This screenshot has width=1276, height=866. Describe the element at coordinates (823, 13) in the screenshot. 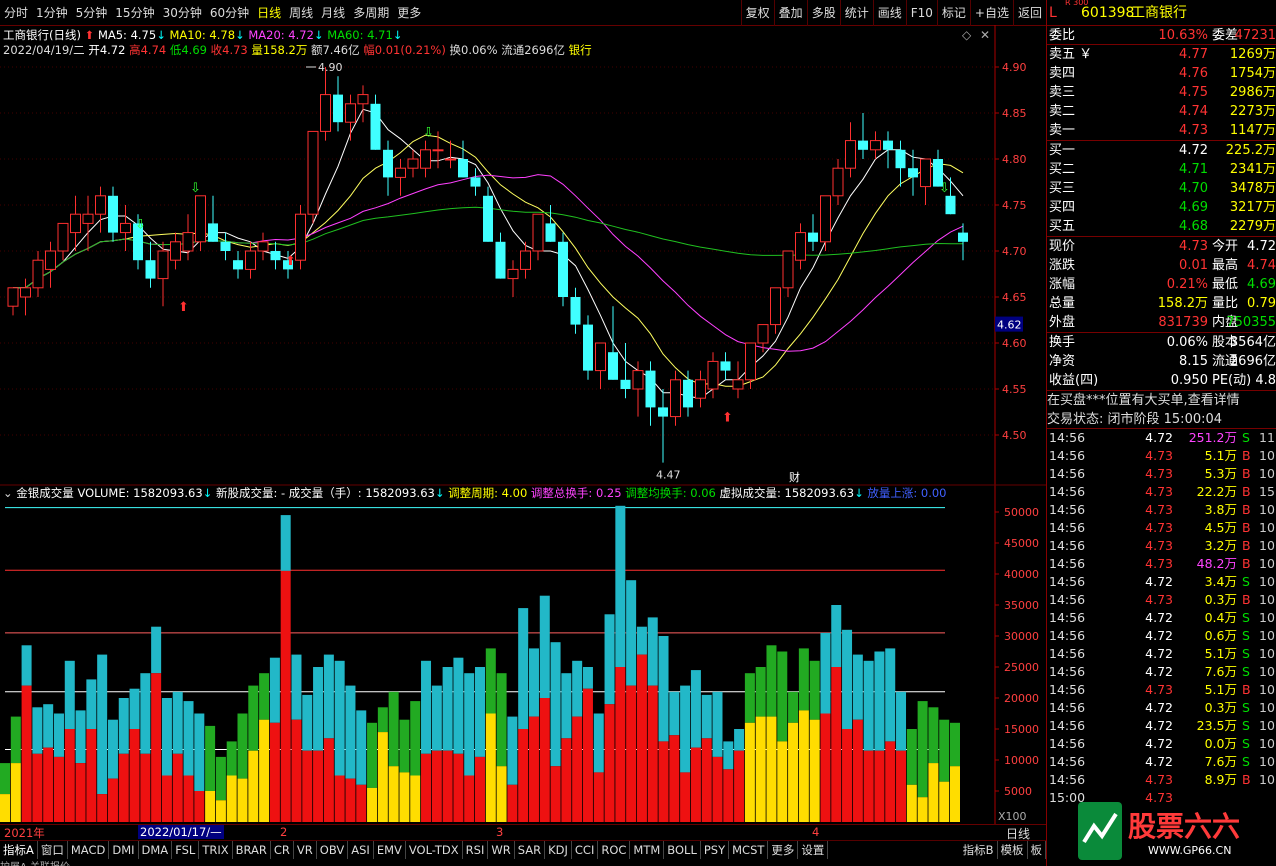

I see `tool-button-2: 多股` at that location.